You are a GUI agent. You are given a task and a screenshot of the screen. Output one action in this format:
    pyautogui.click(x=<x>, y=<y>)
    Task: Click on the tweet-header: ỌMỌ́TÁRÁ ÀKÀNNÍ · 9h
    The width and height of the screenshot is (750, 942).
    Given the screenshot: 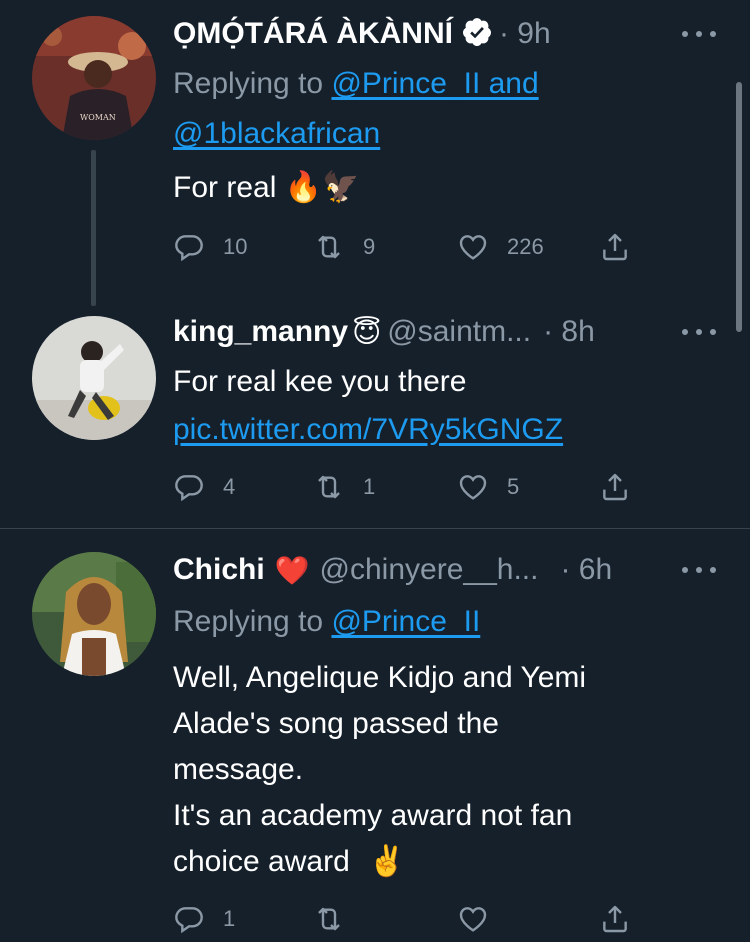 What is the action you would take?
    pyautogui.click(x=362, y=34)
    